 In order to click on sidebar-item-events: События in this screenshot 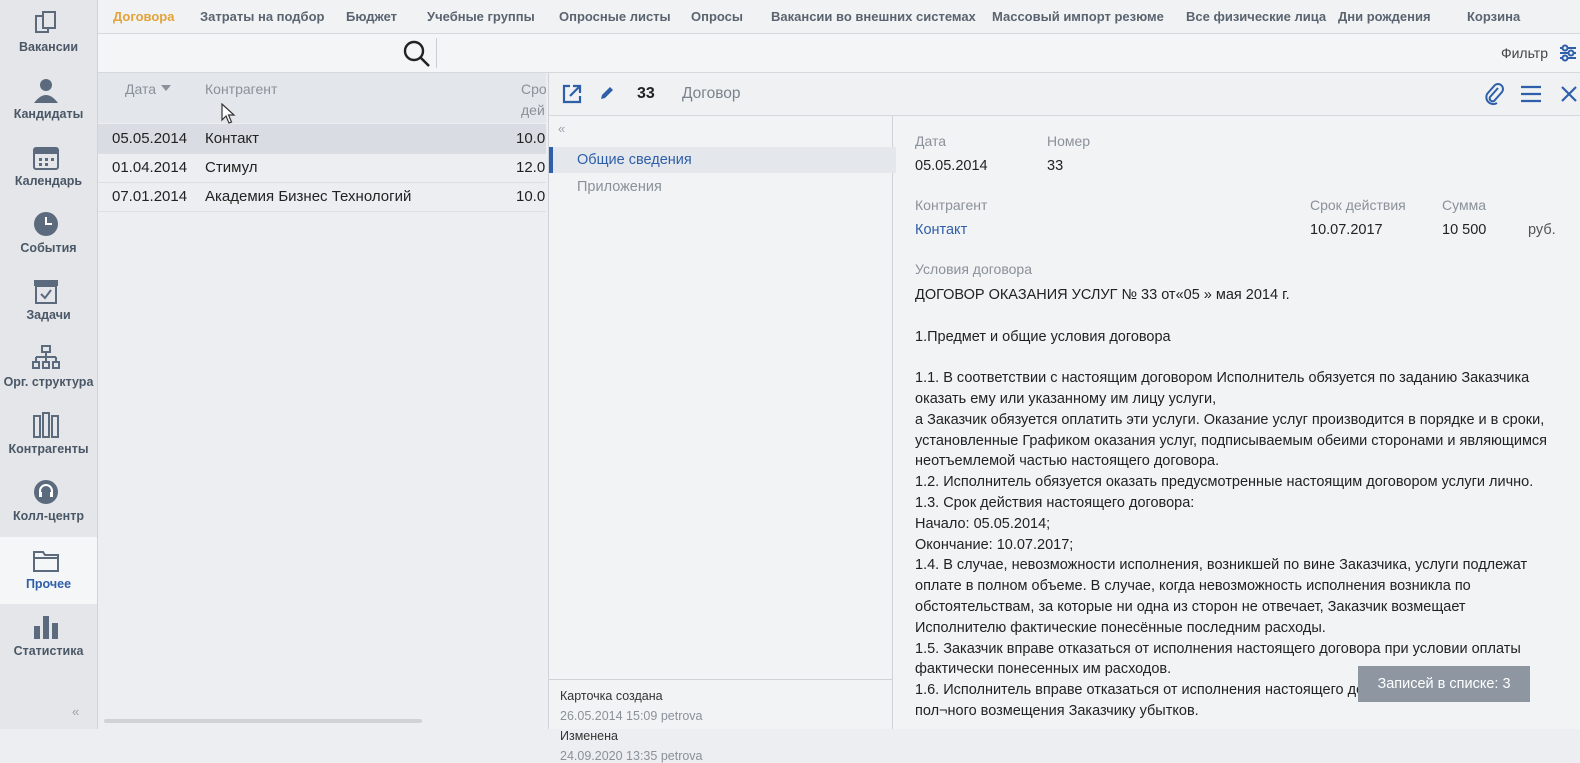, I will do `click(48, 234)`.